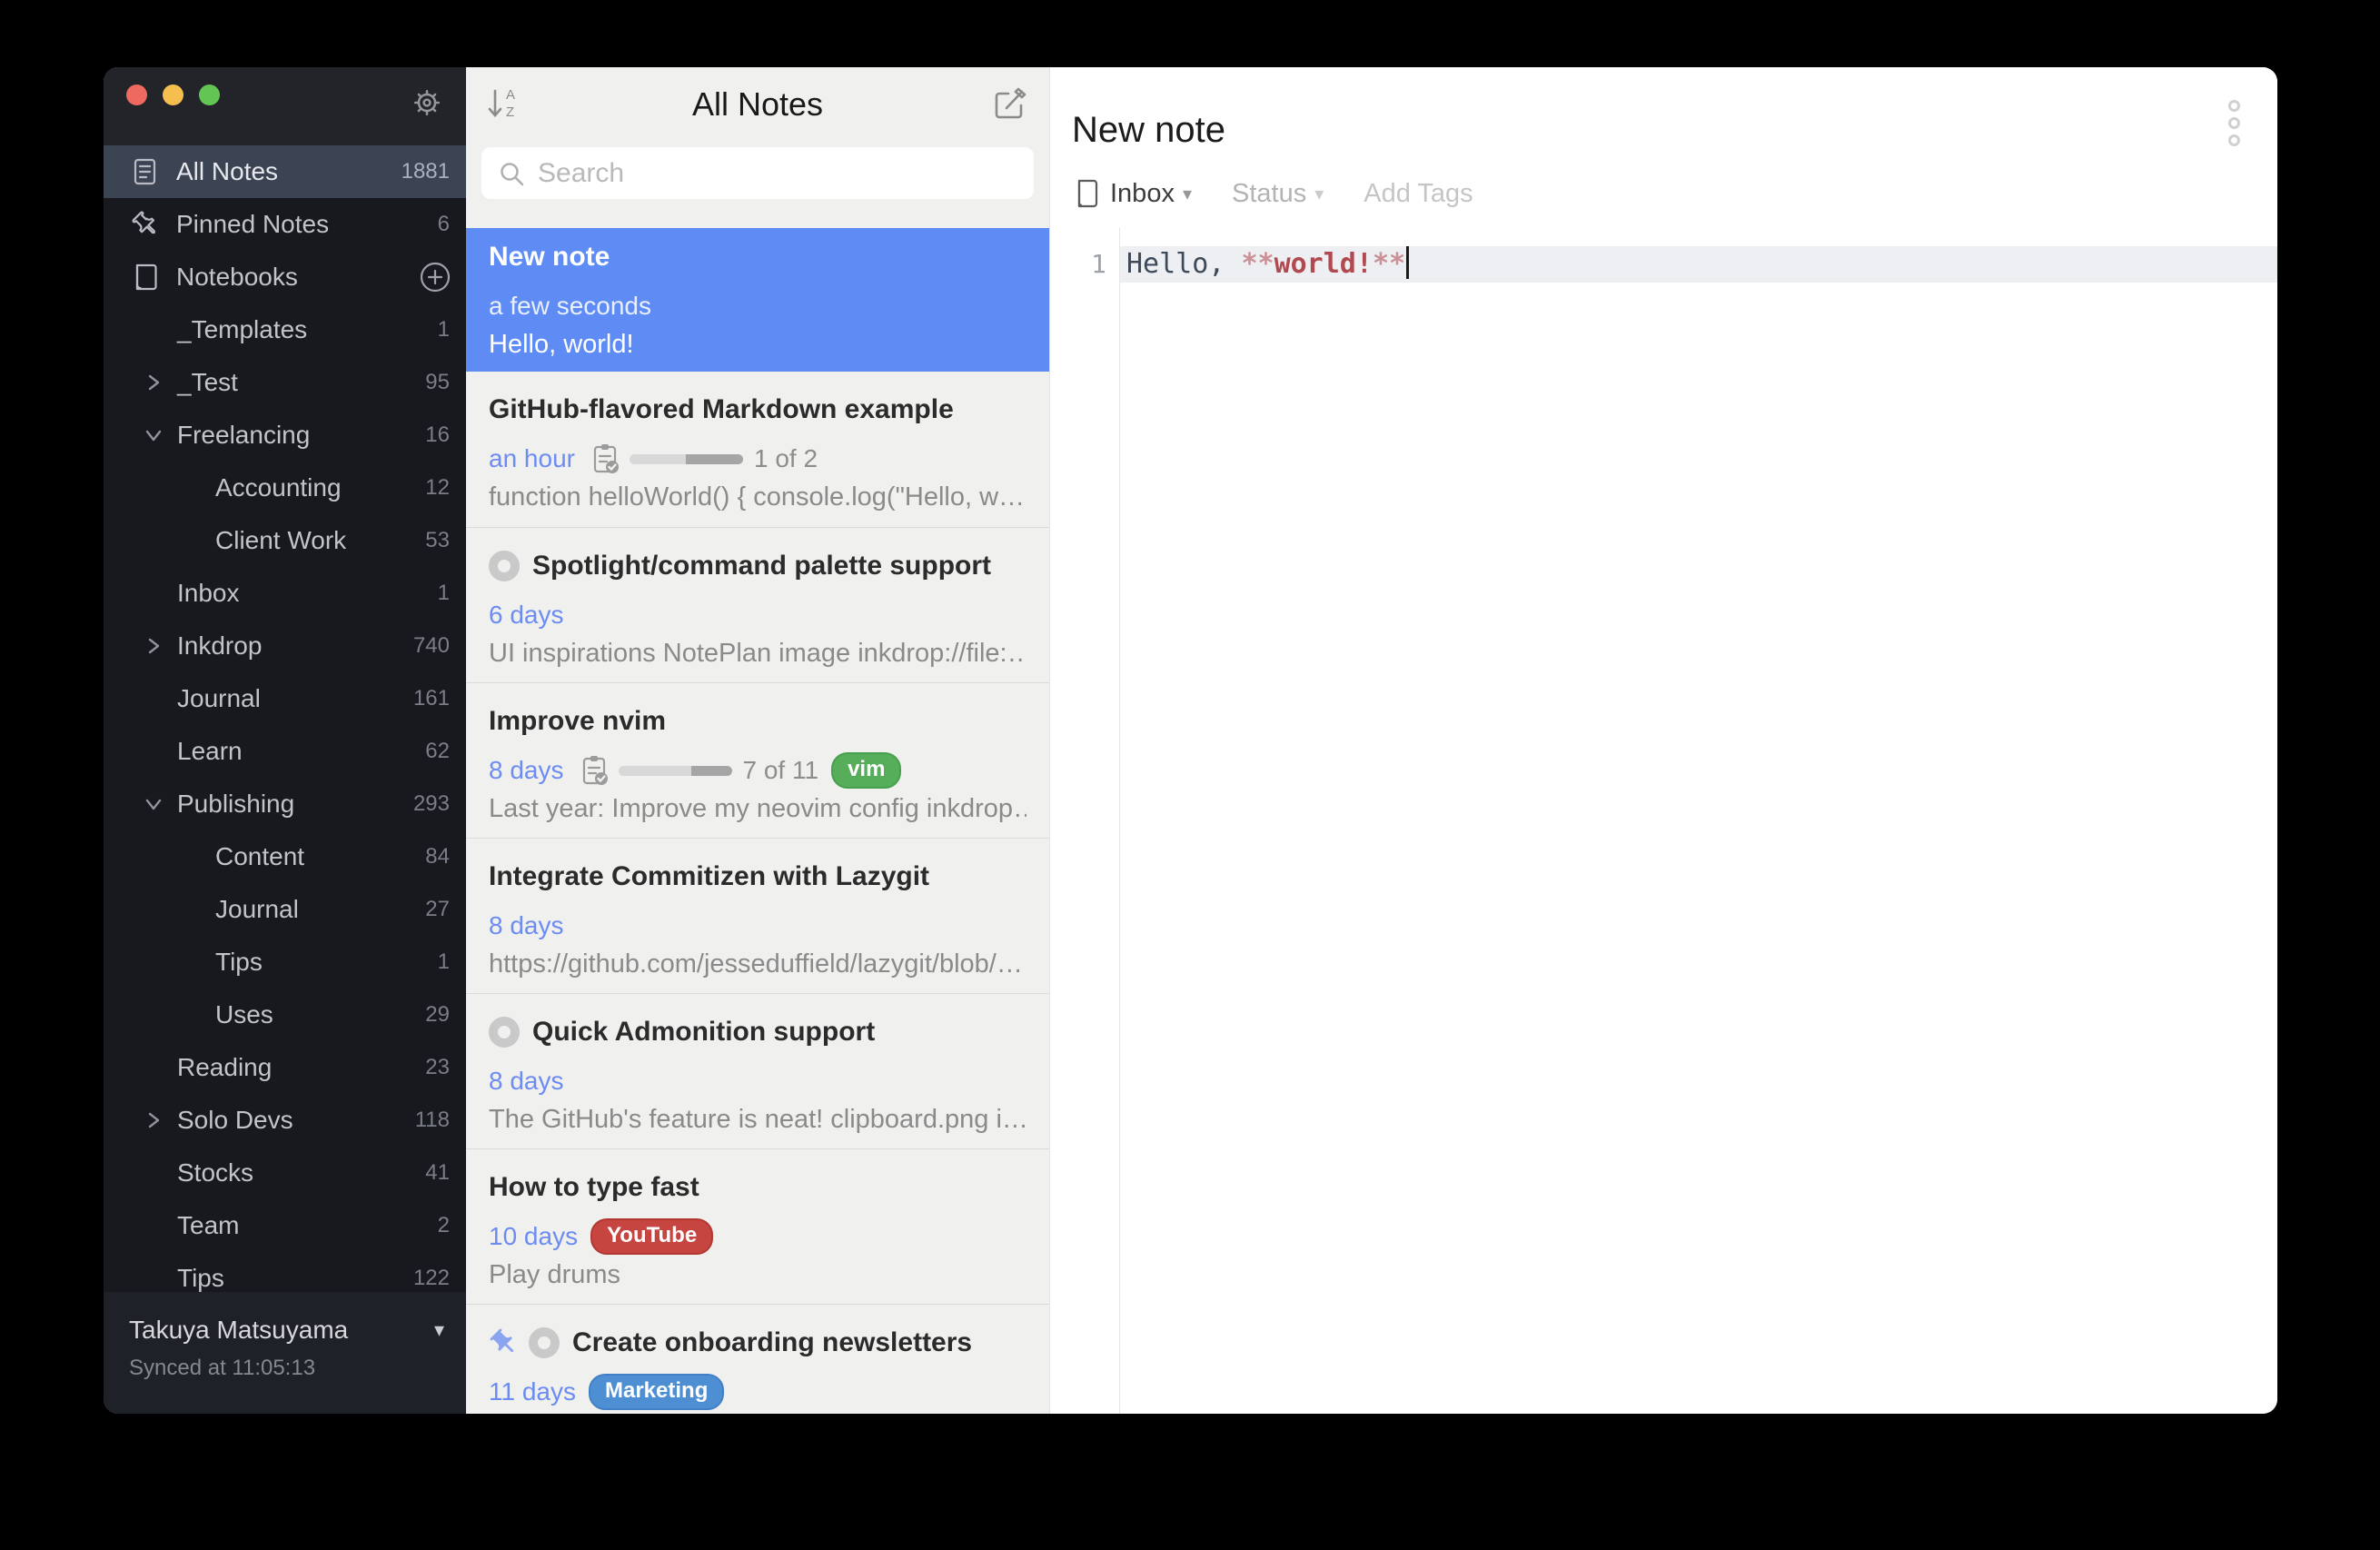  What do you see at coordinates (1142, 194) in the screenshot?
I see `notebook-selector: Inbox` at bounding box center [1142, 194].